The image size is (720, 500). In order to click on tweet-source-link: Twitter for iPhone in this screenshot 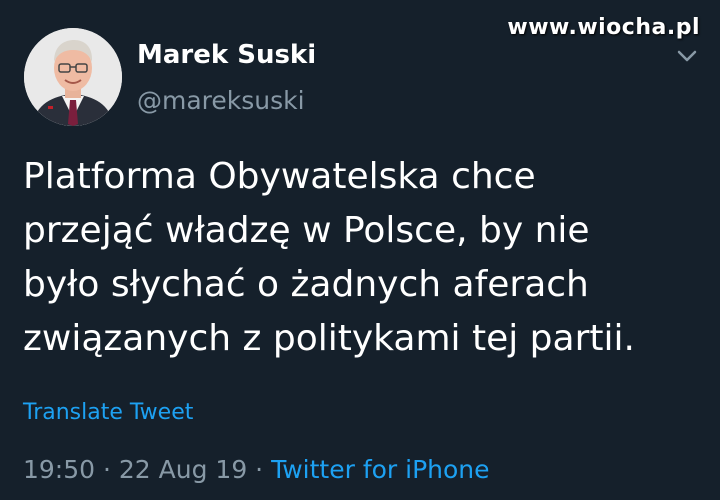, I will do `click(380, 469)`.